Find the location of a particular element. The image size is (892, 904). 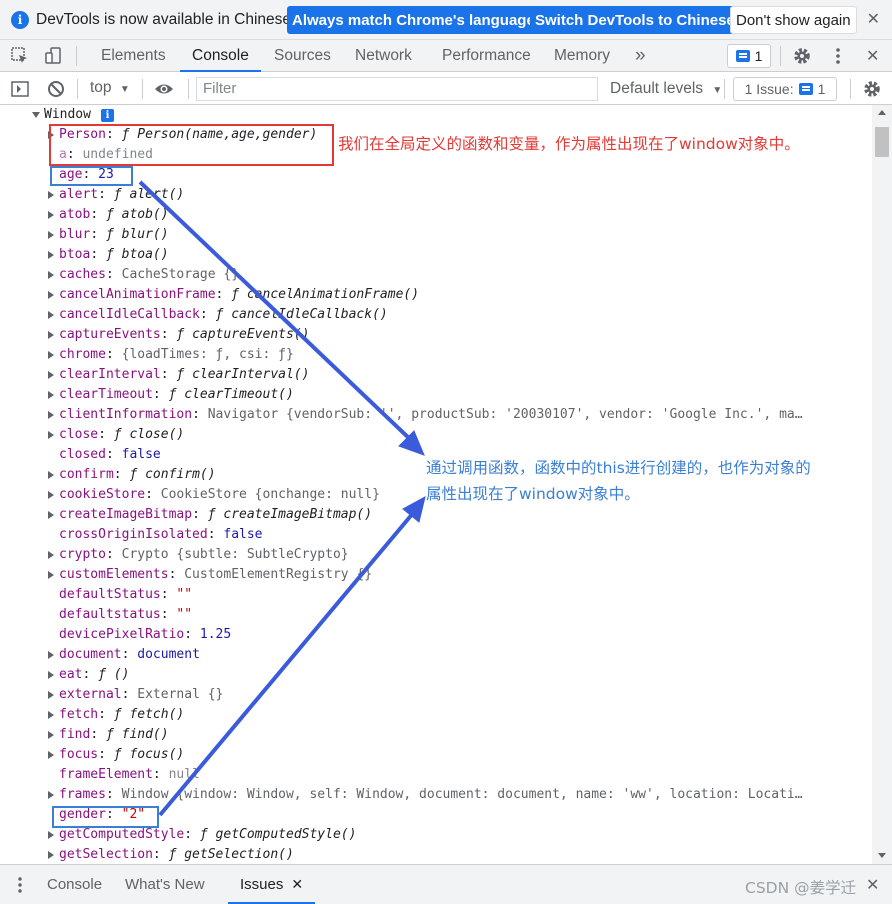

switch-to-chinese-button: Switch DevTools to Chinese is located at coordinates (635, 20).